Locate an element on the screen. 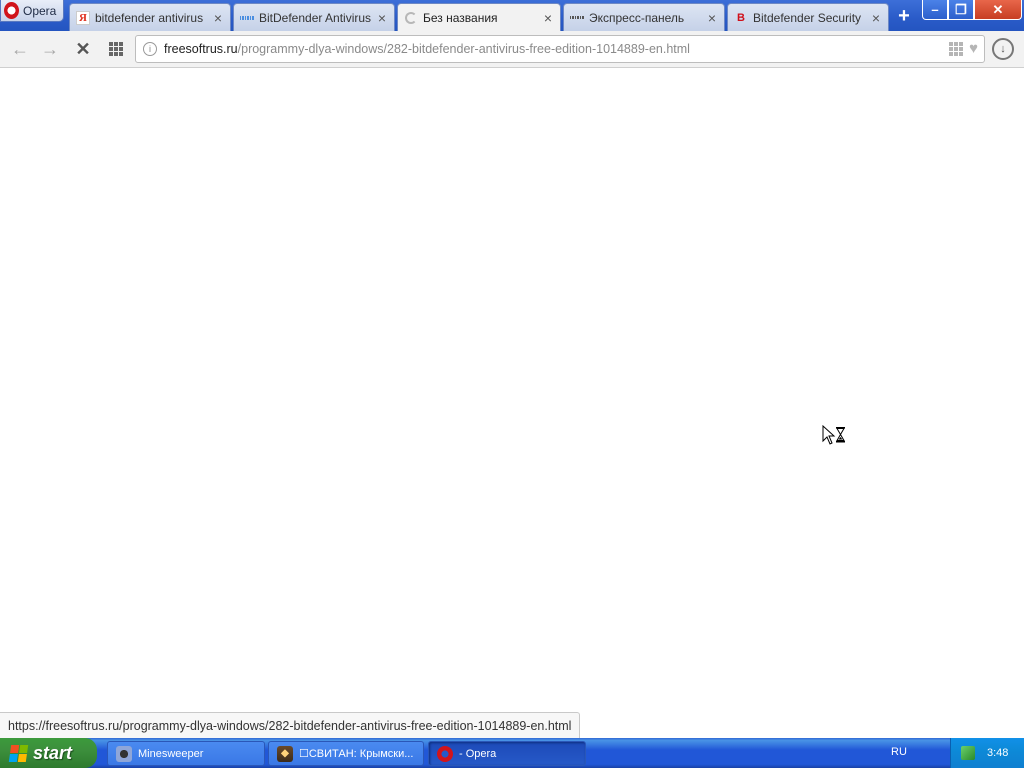 This screenshot has width=1024, height=768. close-window-button: ✕ is located at coordinates (998, 10).